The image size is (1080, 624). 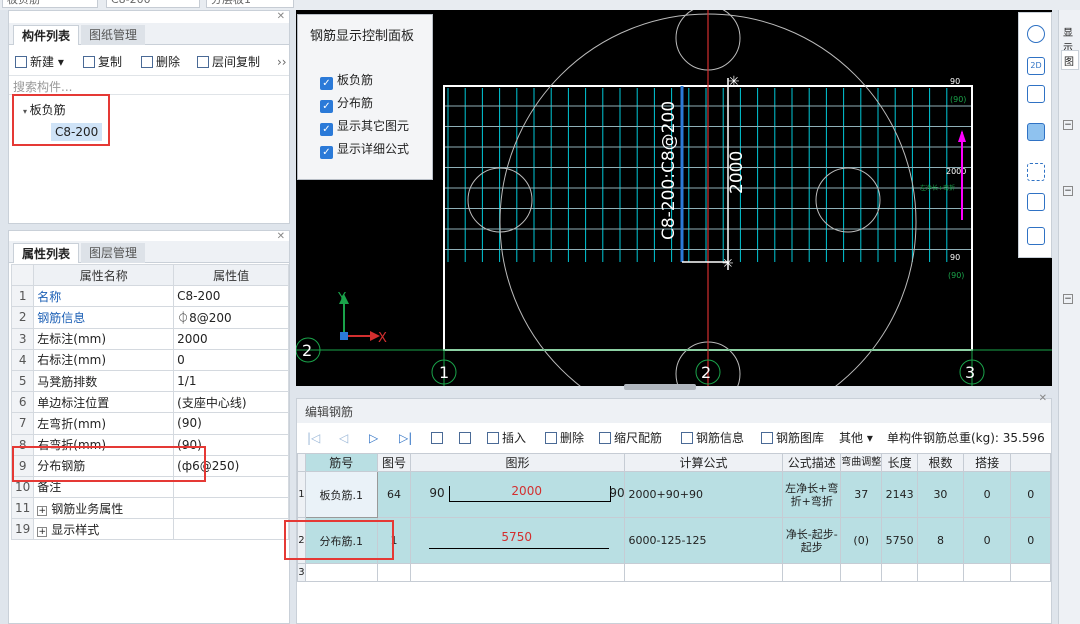 What do you see at coordinates (856, 438) in the screenshot?
I see `other-dropdown: 其他 ▾` at bounding box center [856, 438].